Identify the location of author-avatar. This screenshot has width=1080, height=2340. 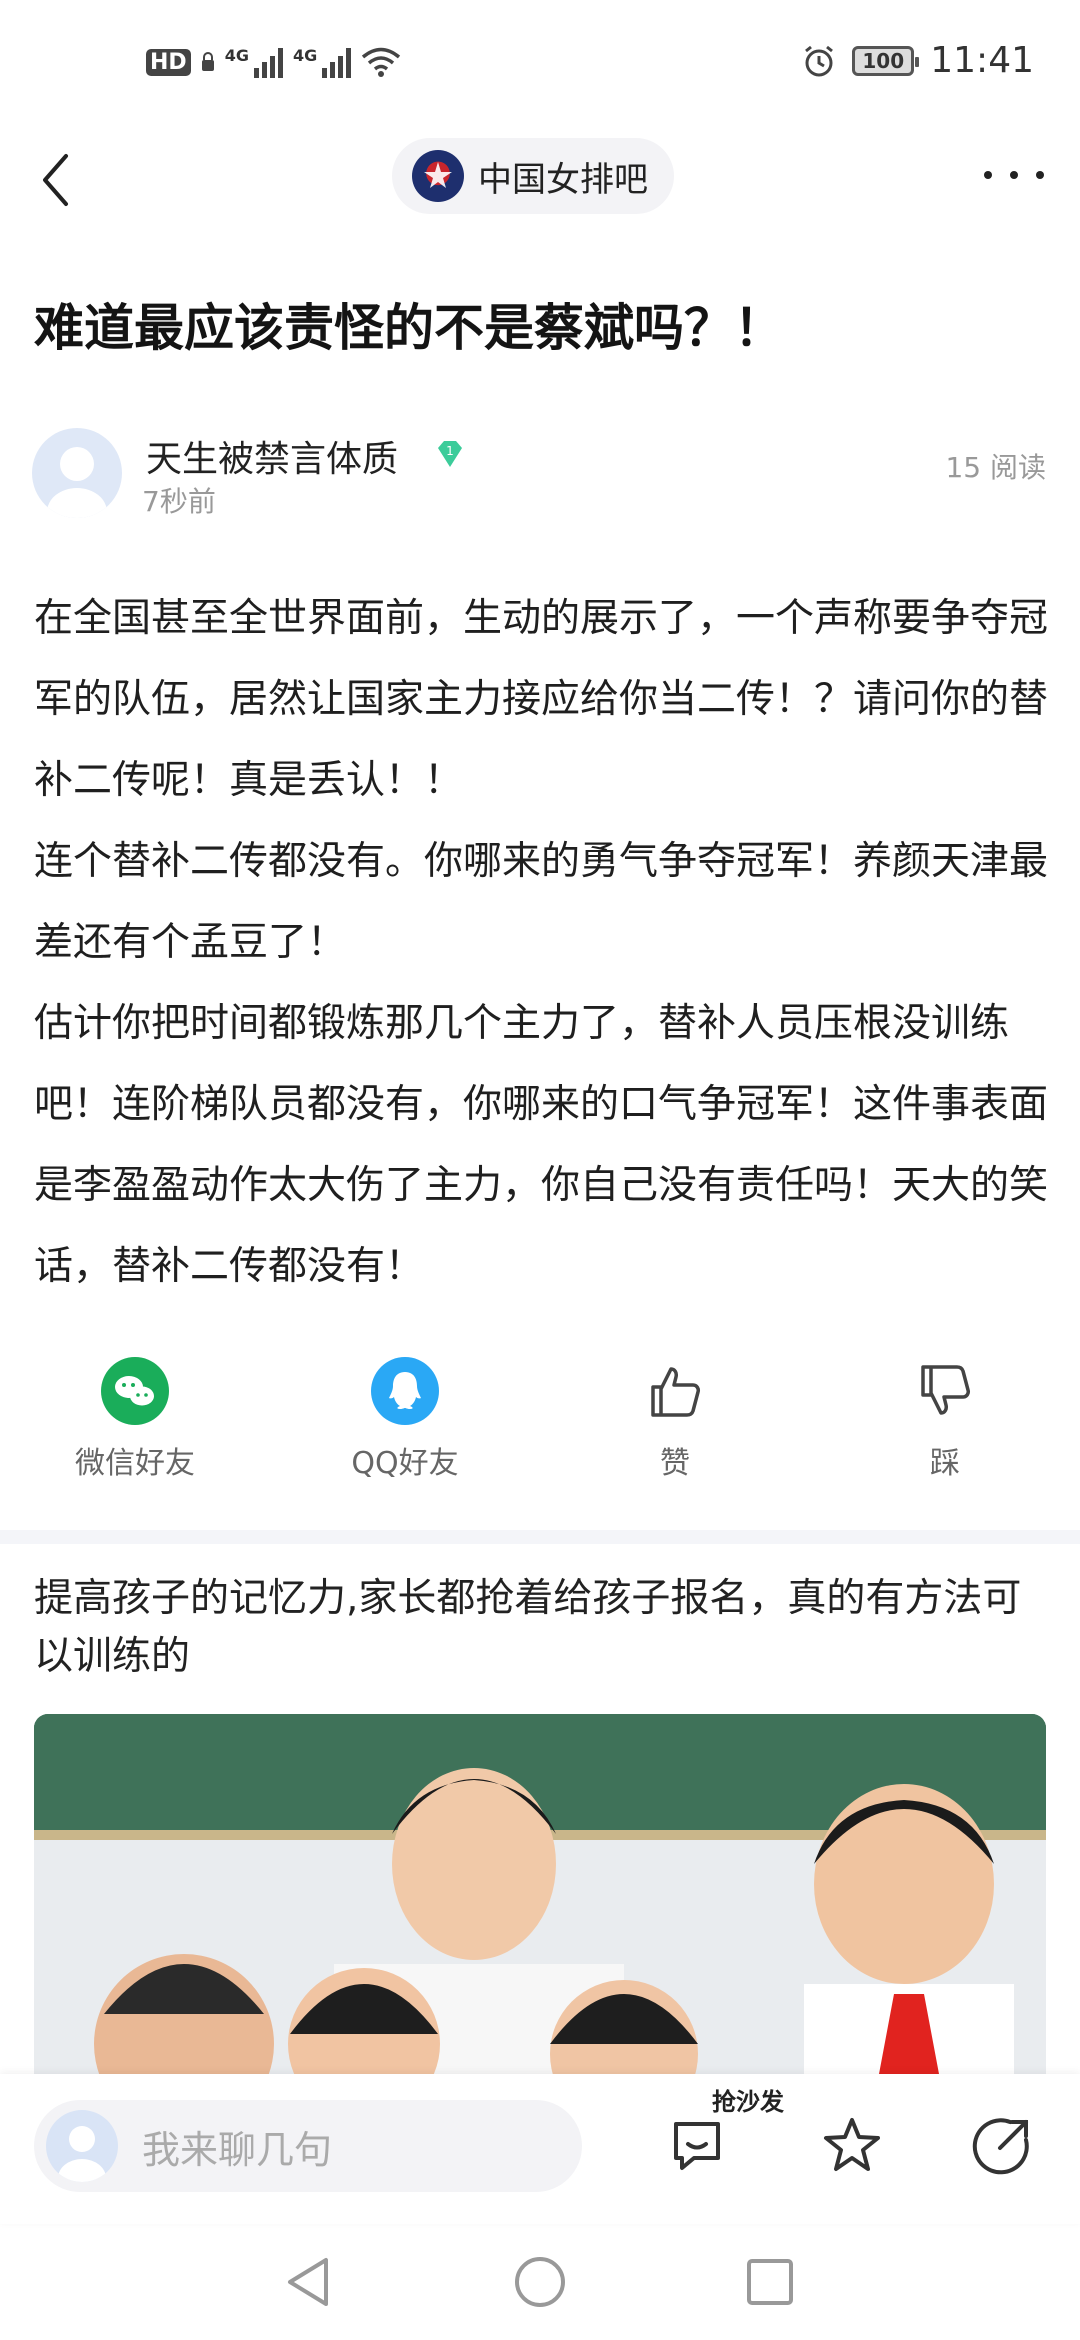
(77, 473).